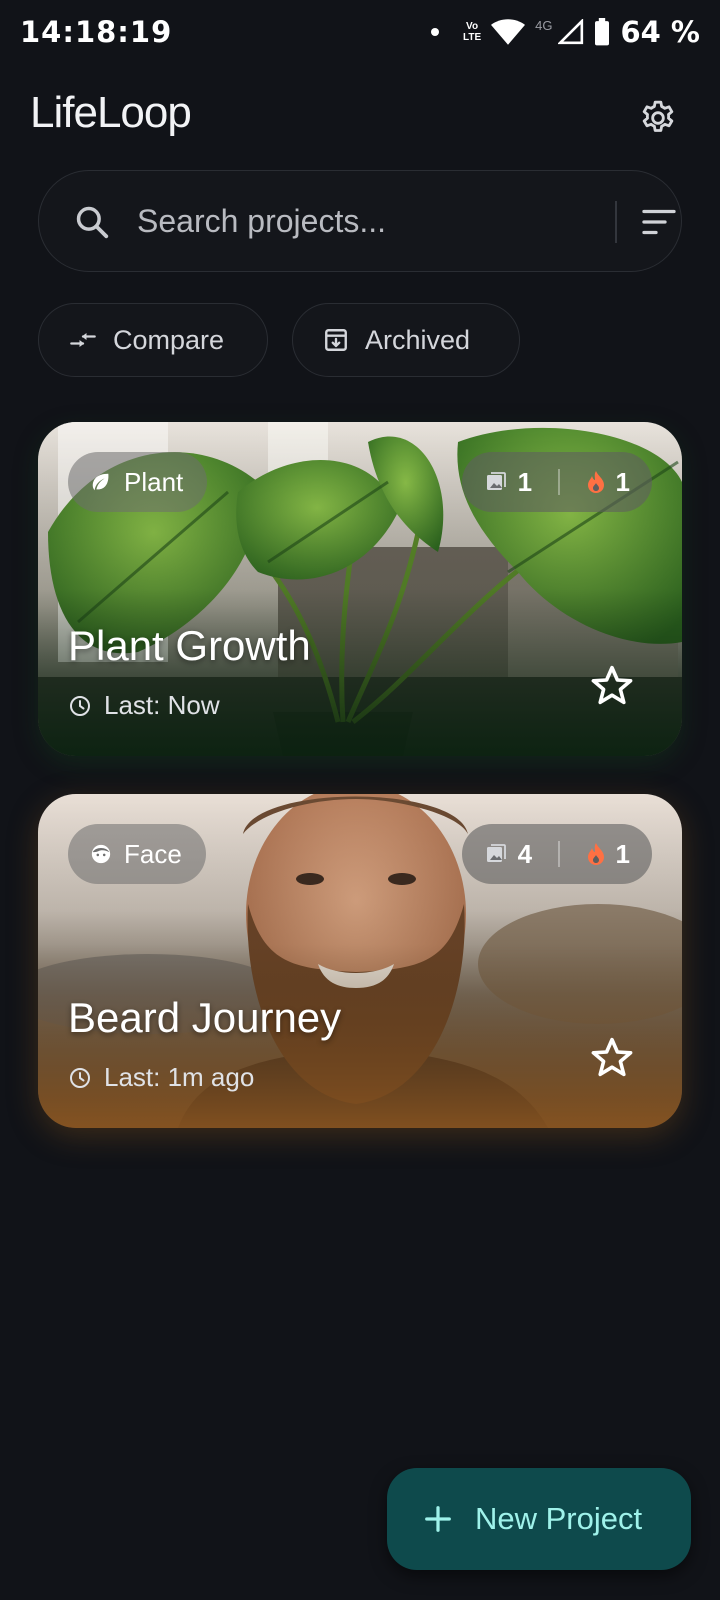  What do you see at coordinates (360, 32) in the screenshot?
I see `status-bar: 14:18:19 Vo LTE 4G 64 %` at bounding box center [360, 32].